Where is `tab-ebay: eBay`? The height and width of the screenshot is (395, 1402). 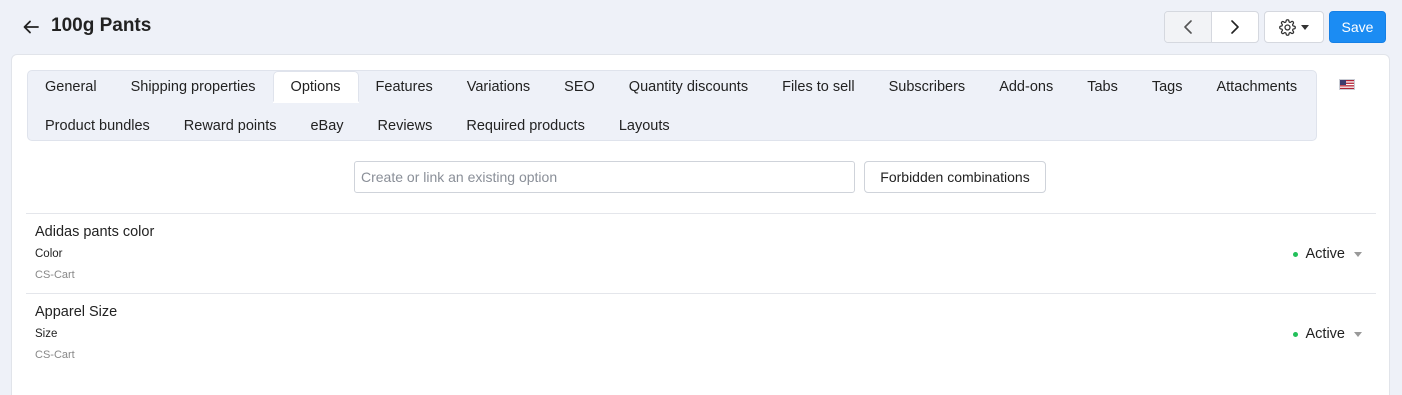
tab-ebay: eBay is located at coordinates (326, 125).